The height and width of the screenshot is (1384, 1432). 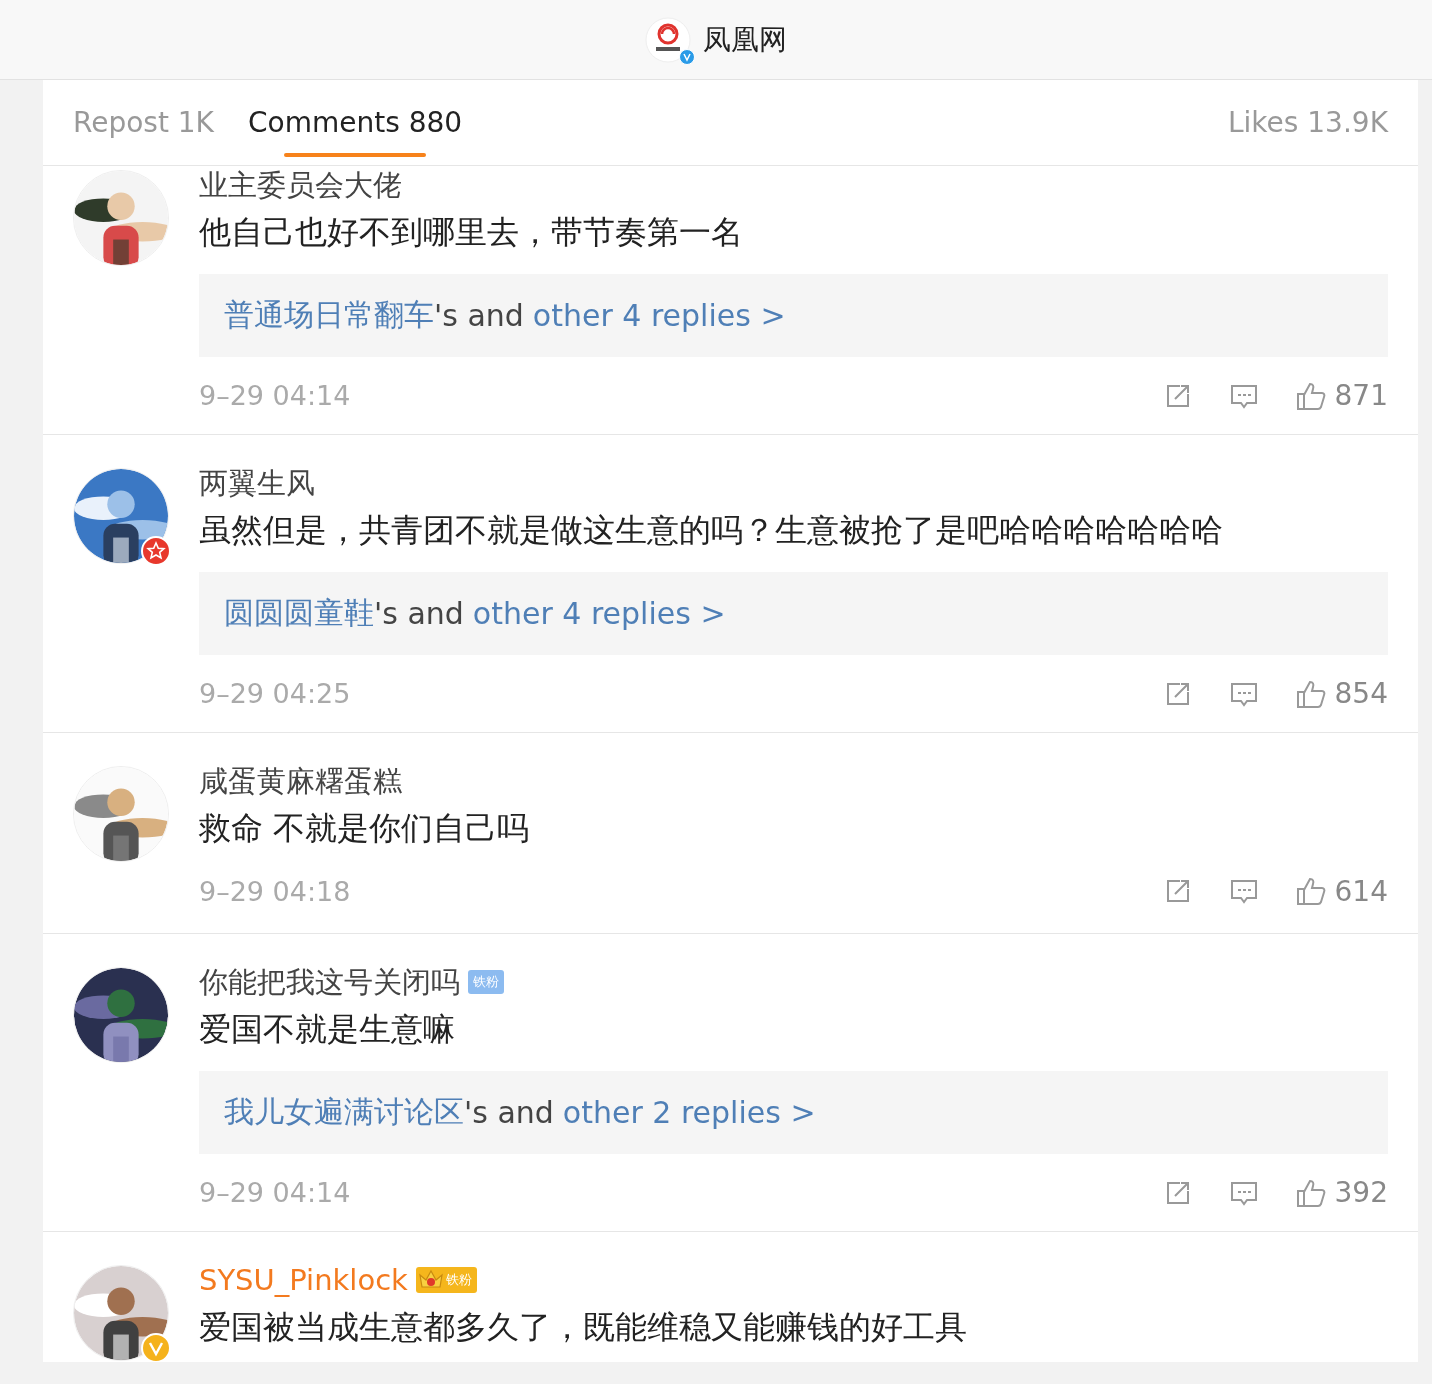 I want to click on replies-panel: 我儿女遍满讨论区's and other 2 replies >, so click(x=793, y=1112).